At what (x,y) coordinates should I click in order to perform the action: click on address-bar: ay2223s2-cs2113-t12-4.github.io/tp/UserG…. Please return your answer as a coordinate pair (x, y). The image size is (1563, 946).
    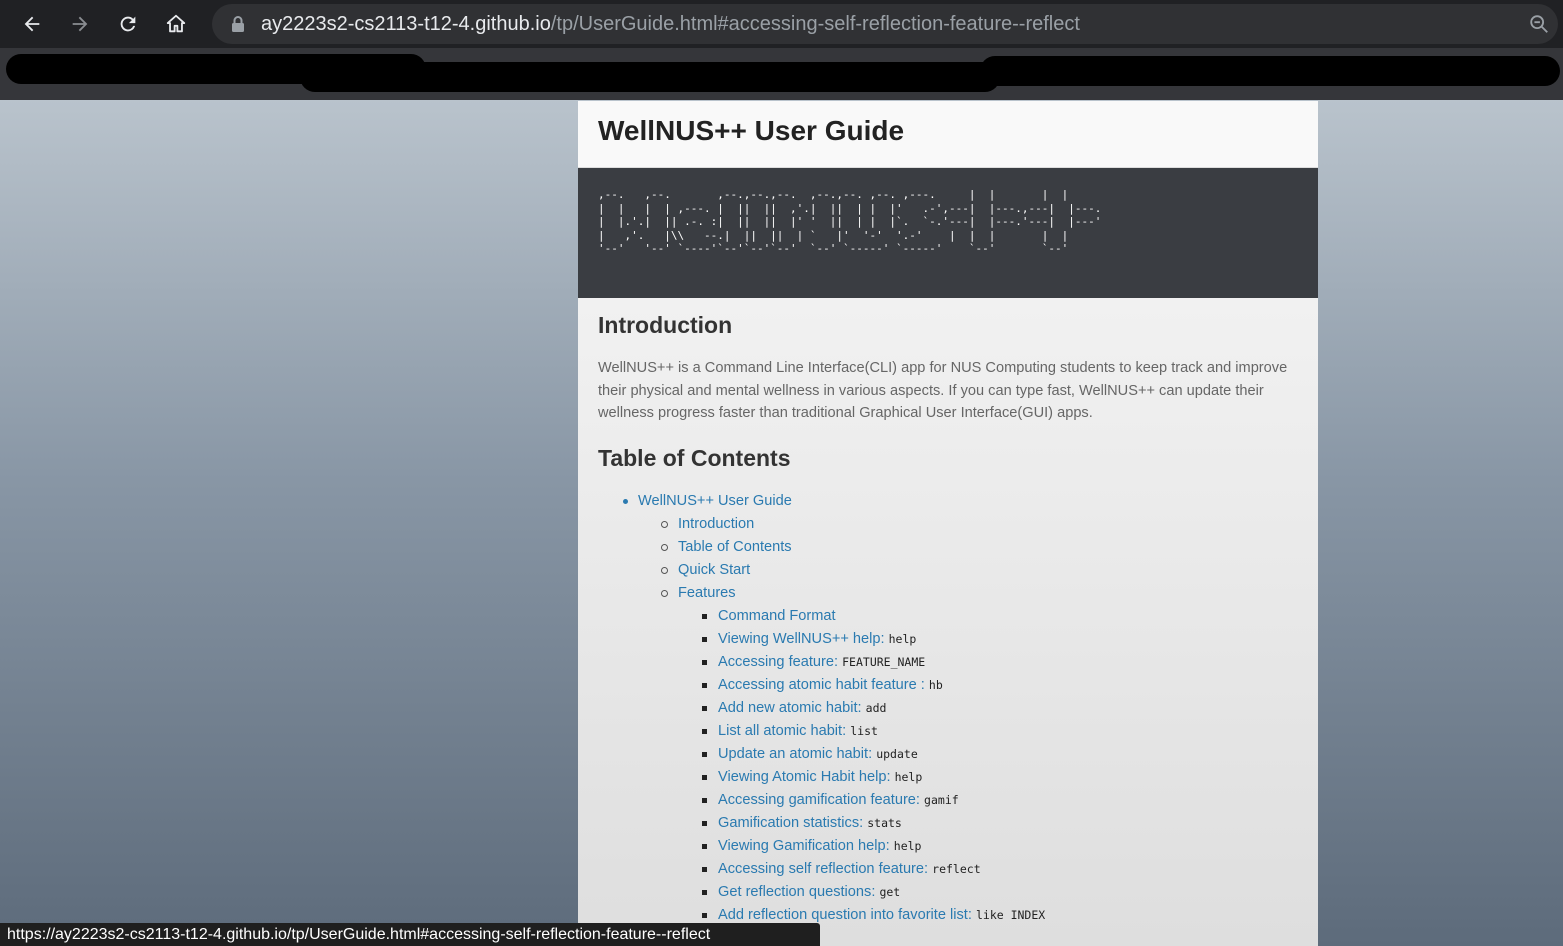
    Looking at the image, I should click on (885, 24).